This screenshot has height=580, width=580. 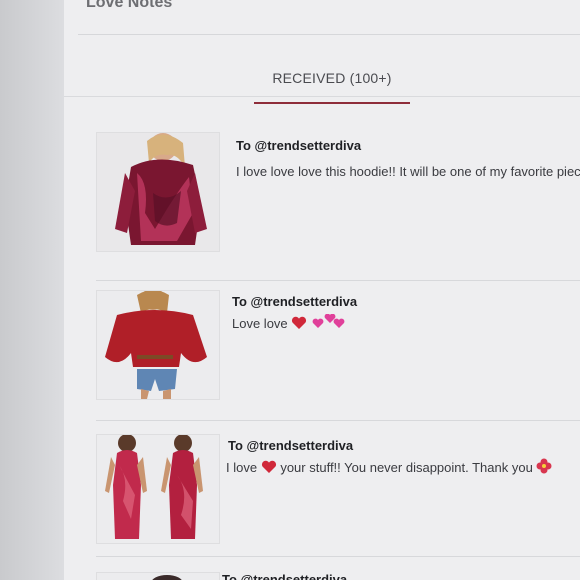 What do you see at coordinates (32, 290) in the screenshot?
I see `screen-left-edge` at bounding box center [32, 290].